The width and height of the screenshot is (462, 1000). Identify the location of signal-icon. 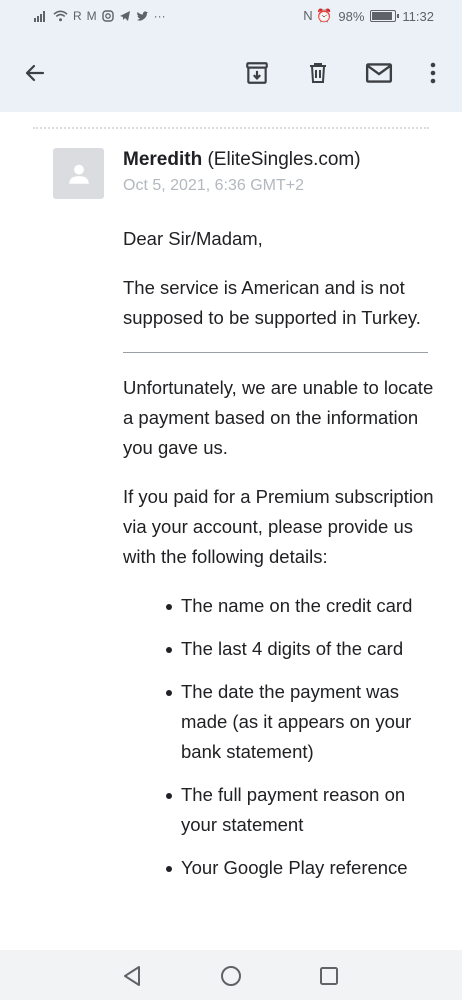
(39, 16).